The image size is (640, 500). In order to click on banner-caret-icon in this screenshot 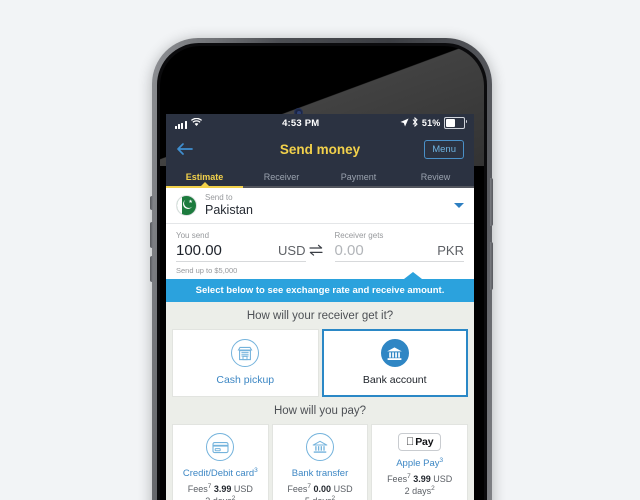, I will do `click(413, 275)`.